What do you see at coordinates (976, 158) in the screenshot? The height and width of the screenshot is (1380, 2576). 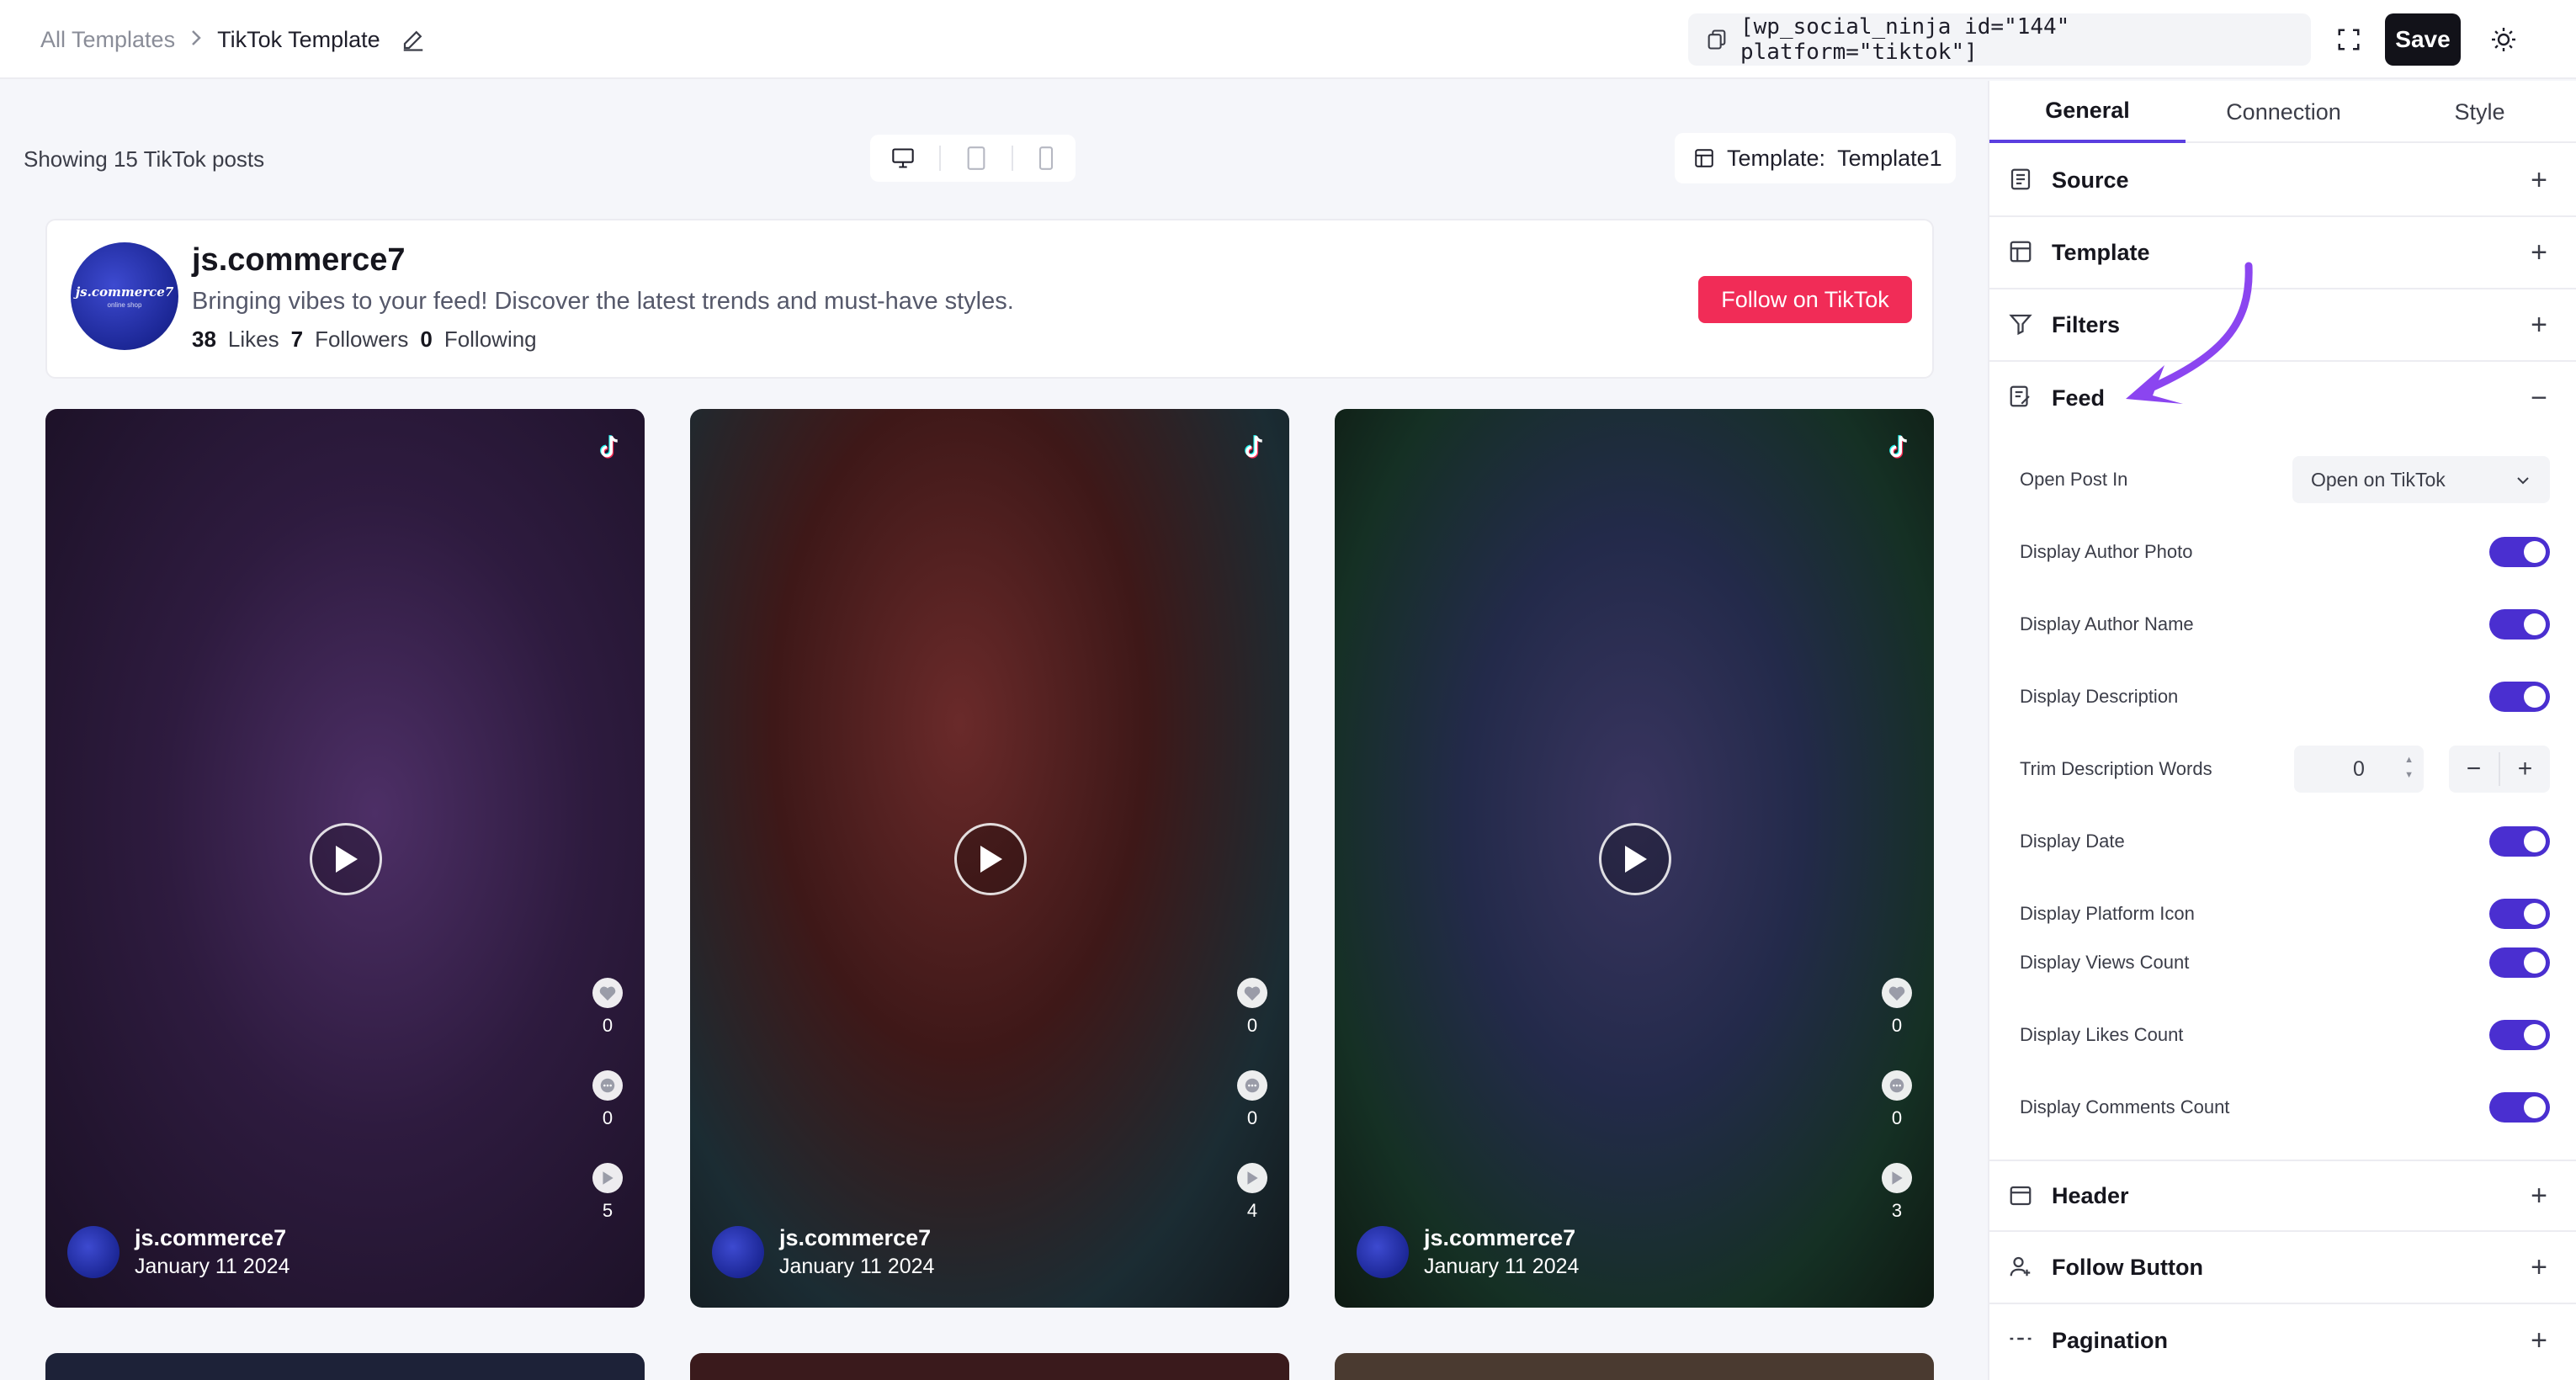 I see `tablet-icon` at bounding box center [976, 158].